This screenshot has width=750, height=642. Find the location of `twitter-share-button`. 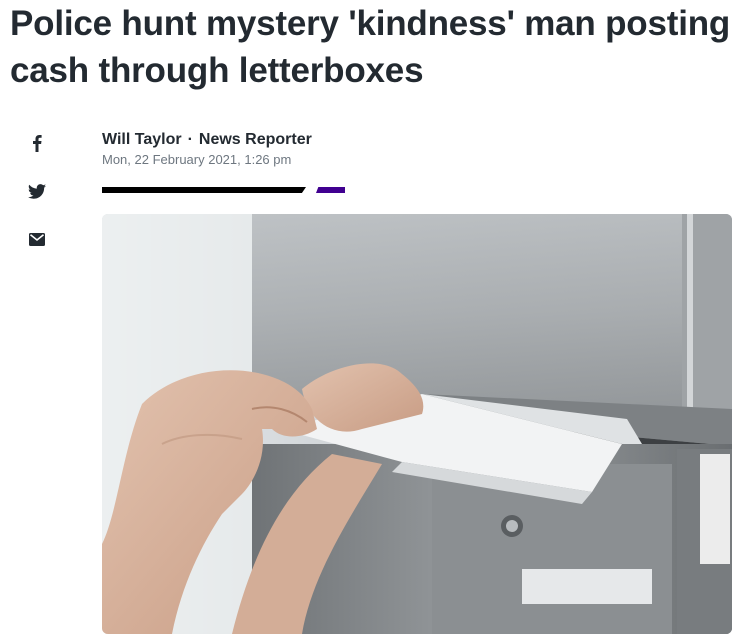

twitter-share-button is located at coordinates (37, 191).